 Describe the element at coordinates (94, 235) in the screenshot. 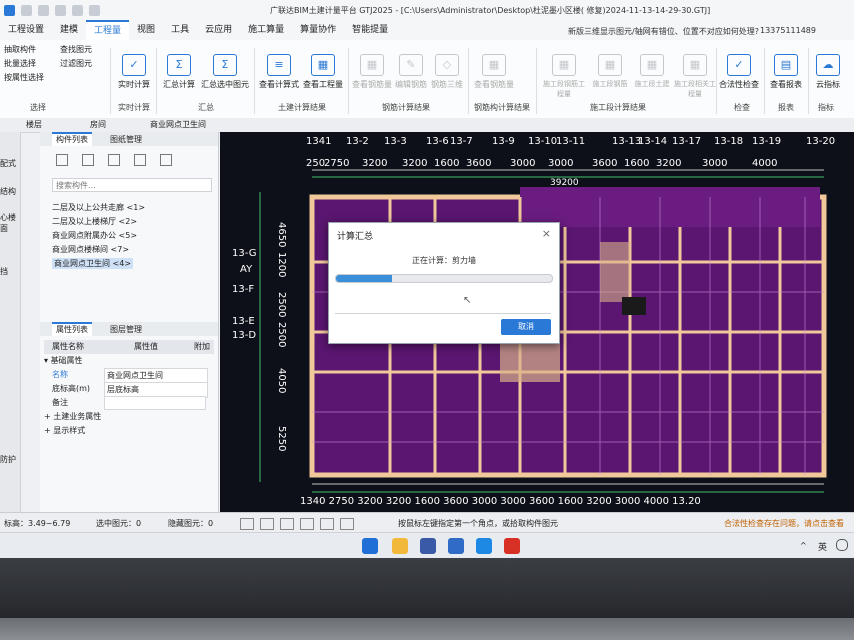

I see `component-item: 商业网点附属办公 <5>` at that location.